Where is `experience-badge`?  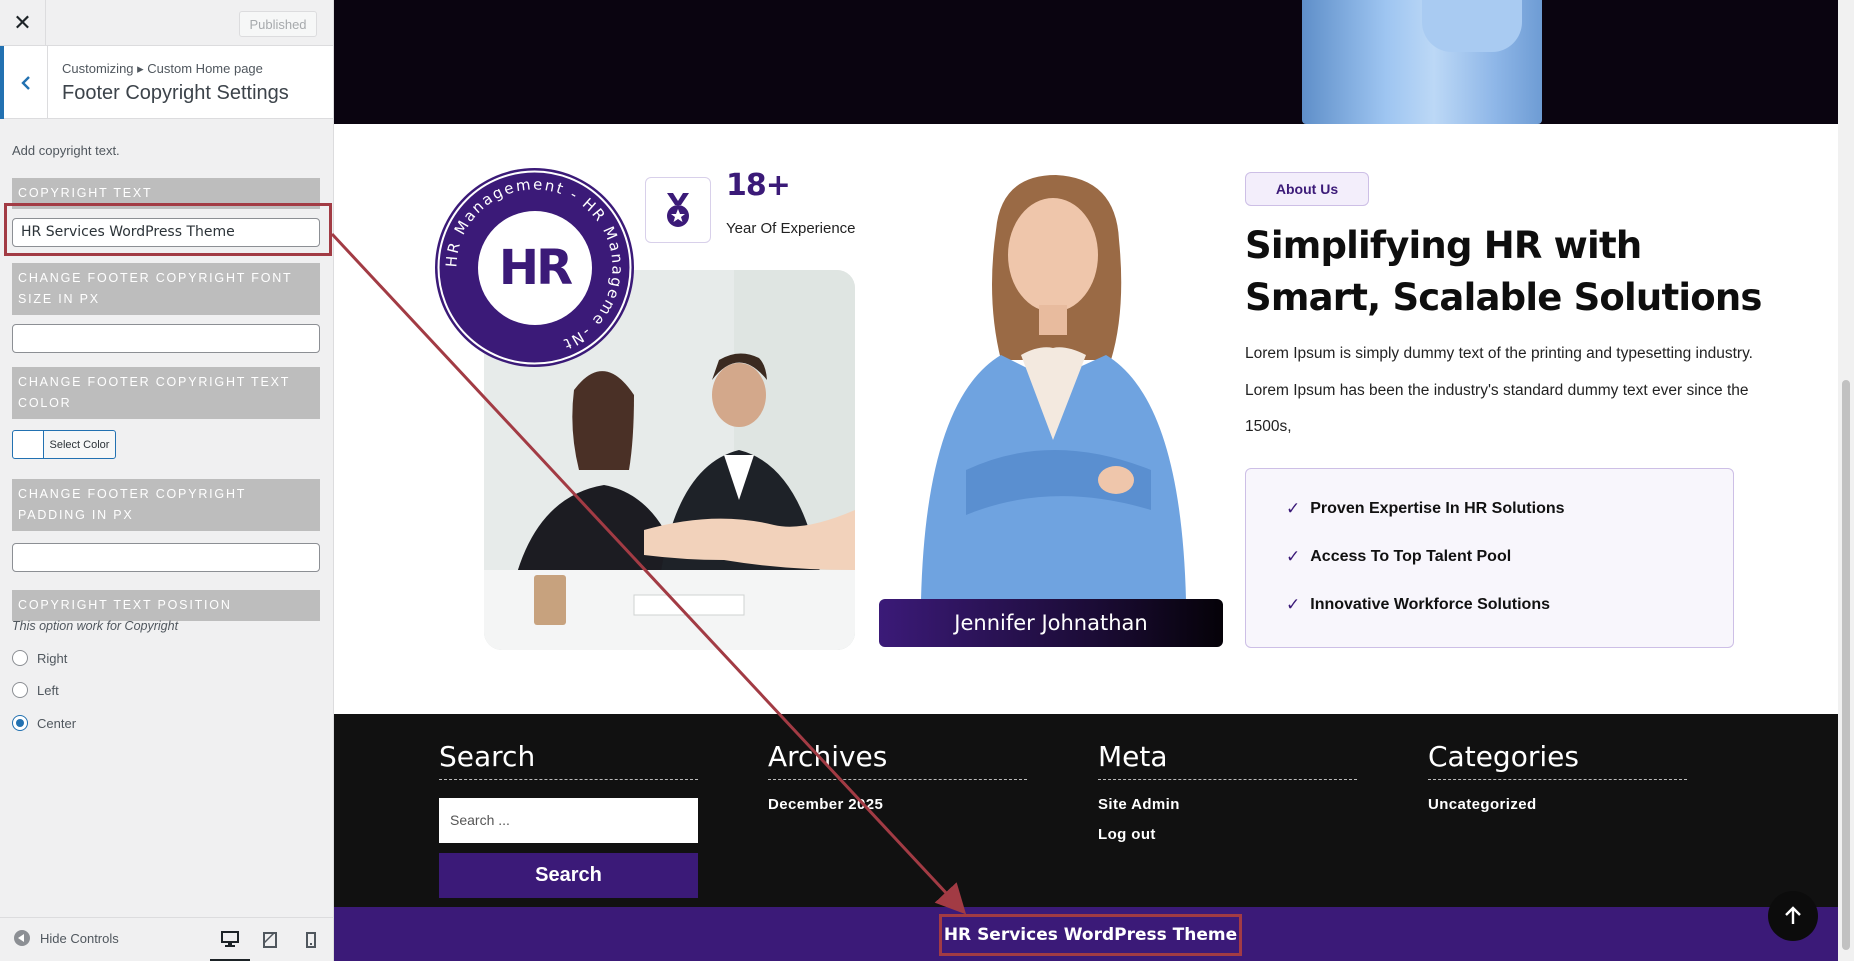 experience-badge is located at coordinates (678, 210).